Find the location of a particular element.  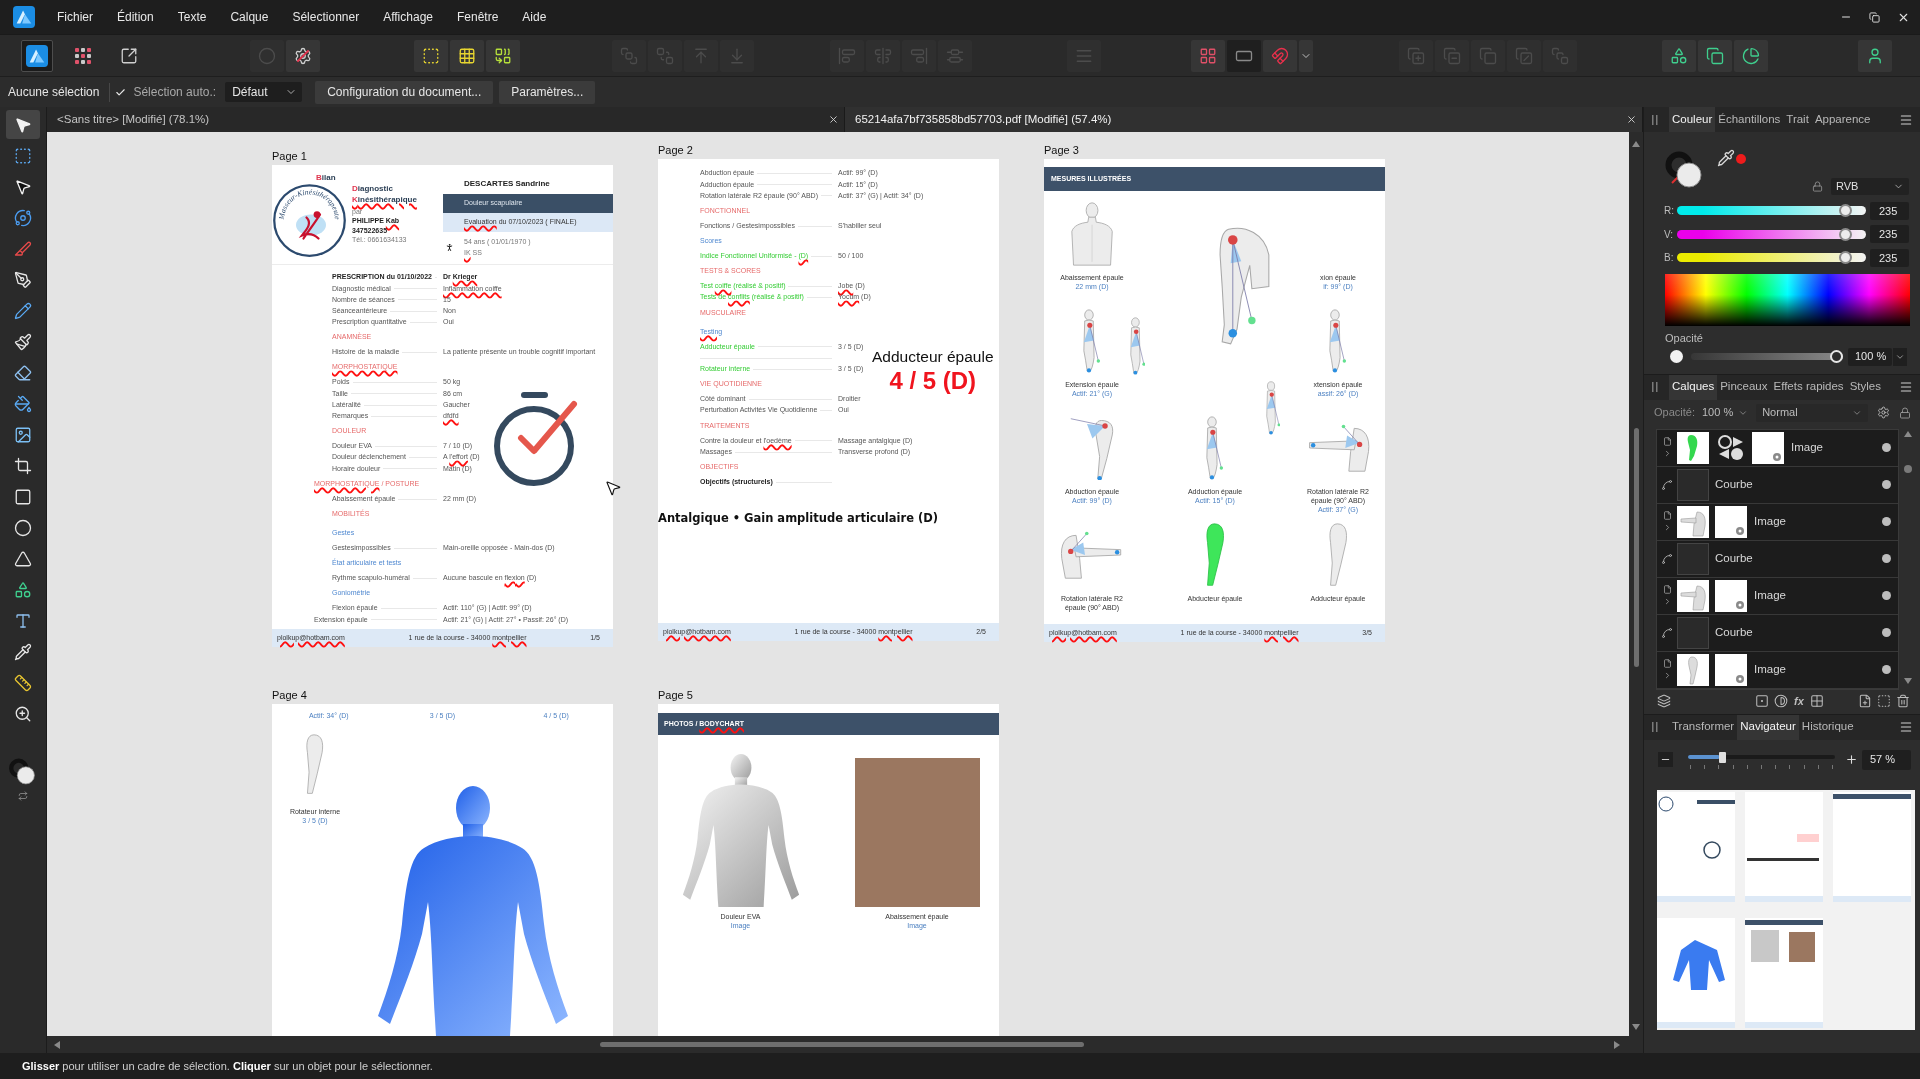

zoom-value-field: 57 % is located at coordinates (1886, 759).